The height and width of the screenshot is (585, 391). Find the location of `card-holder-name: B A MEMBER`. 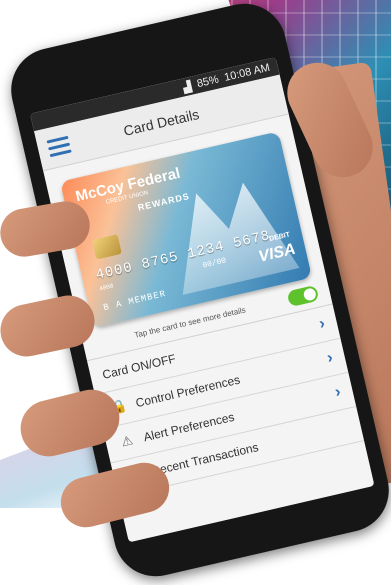

card-holder-name: B A MEMBER is located at coordinates (135, 301).